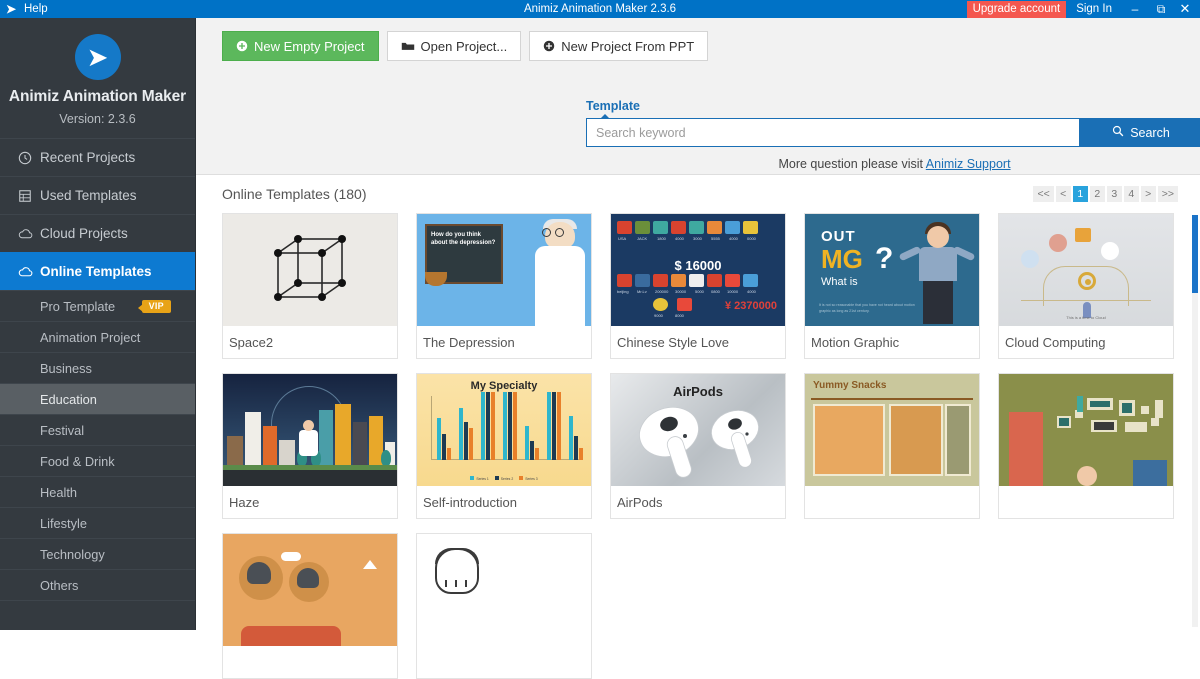 The height and width of the screenshot is (679, 1200). Describe the element at coordinates (310, 286) in the screenshot. I see `template-card: Space2` at that location.